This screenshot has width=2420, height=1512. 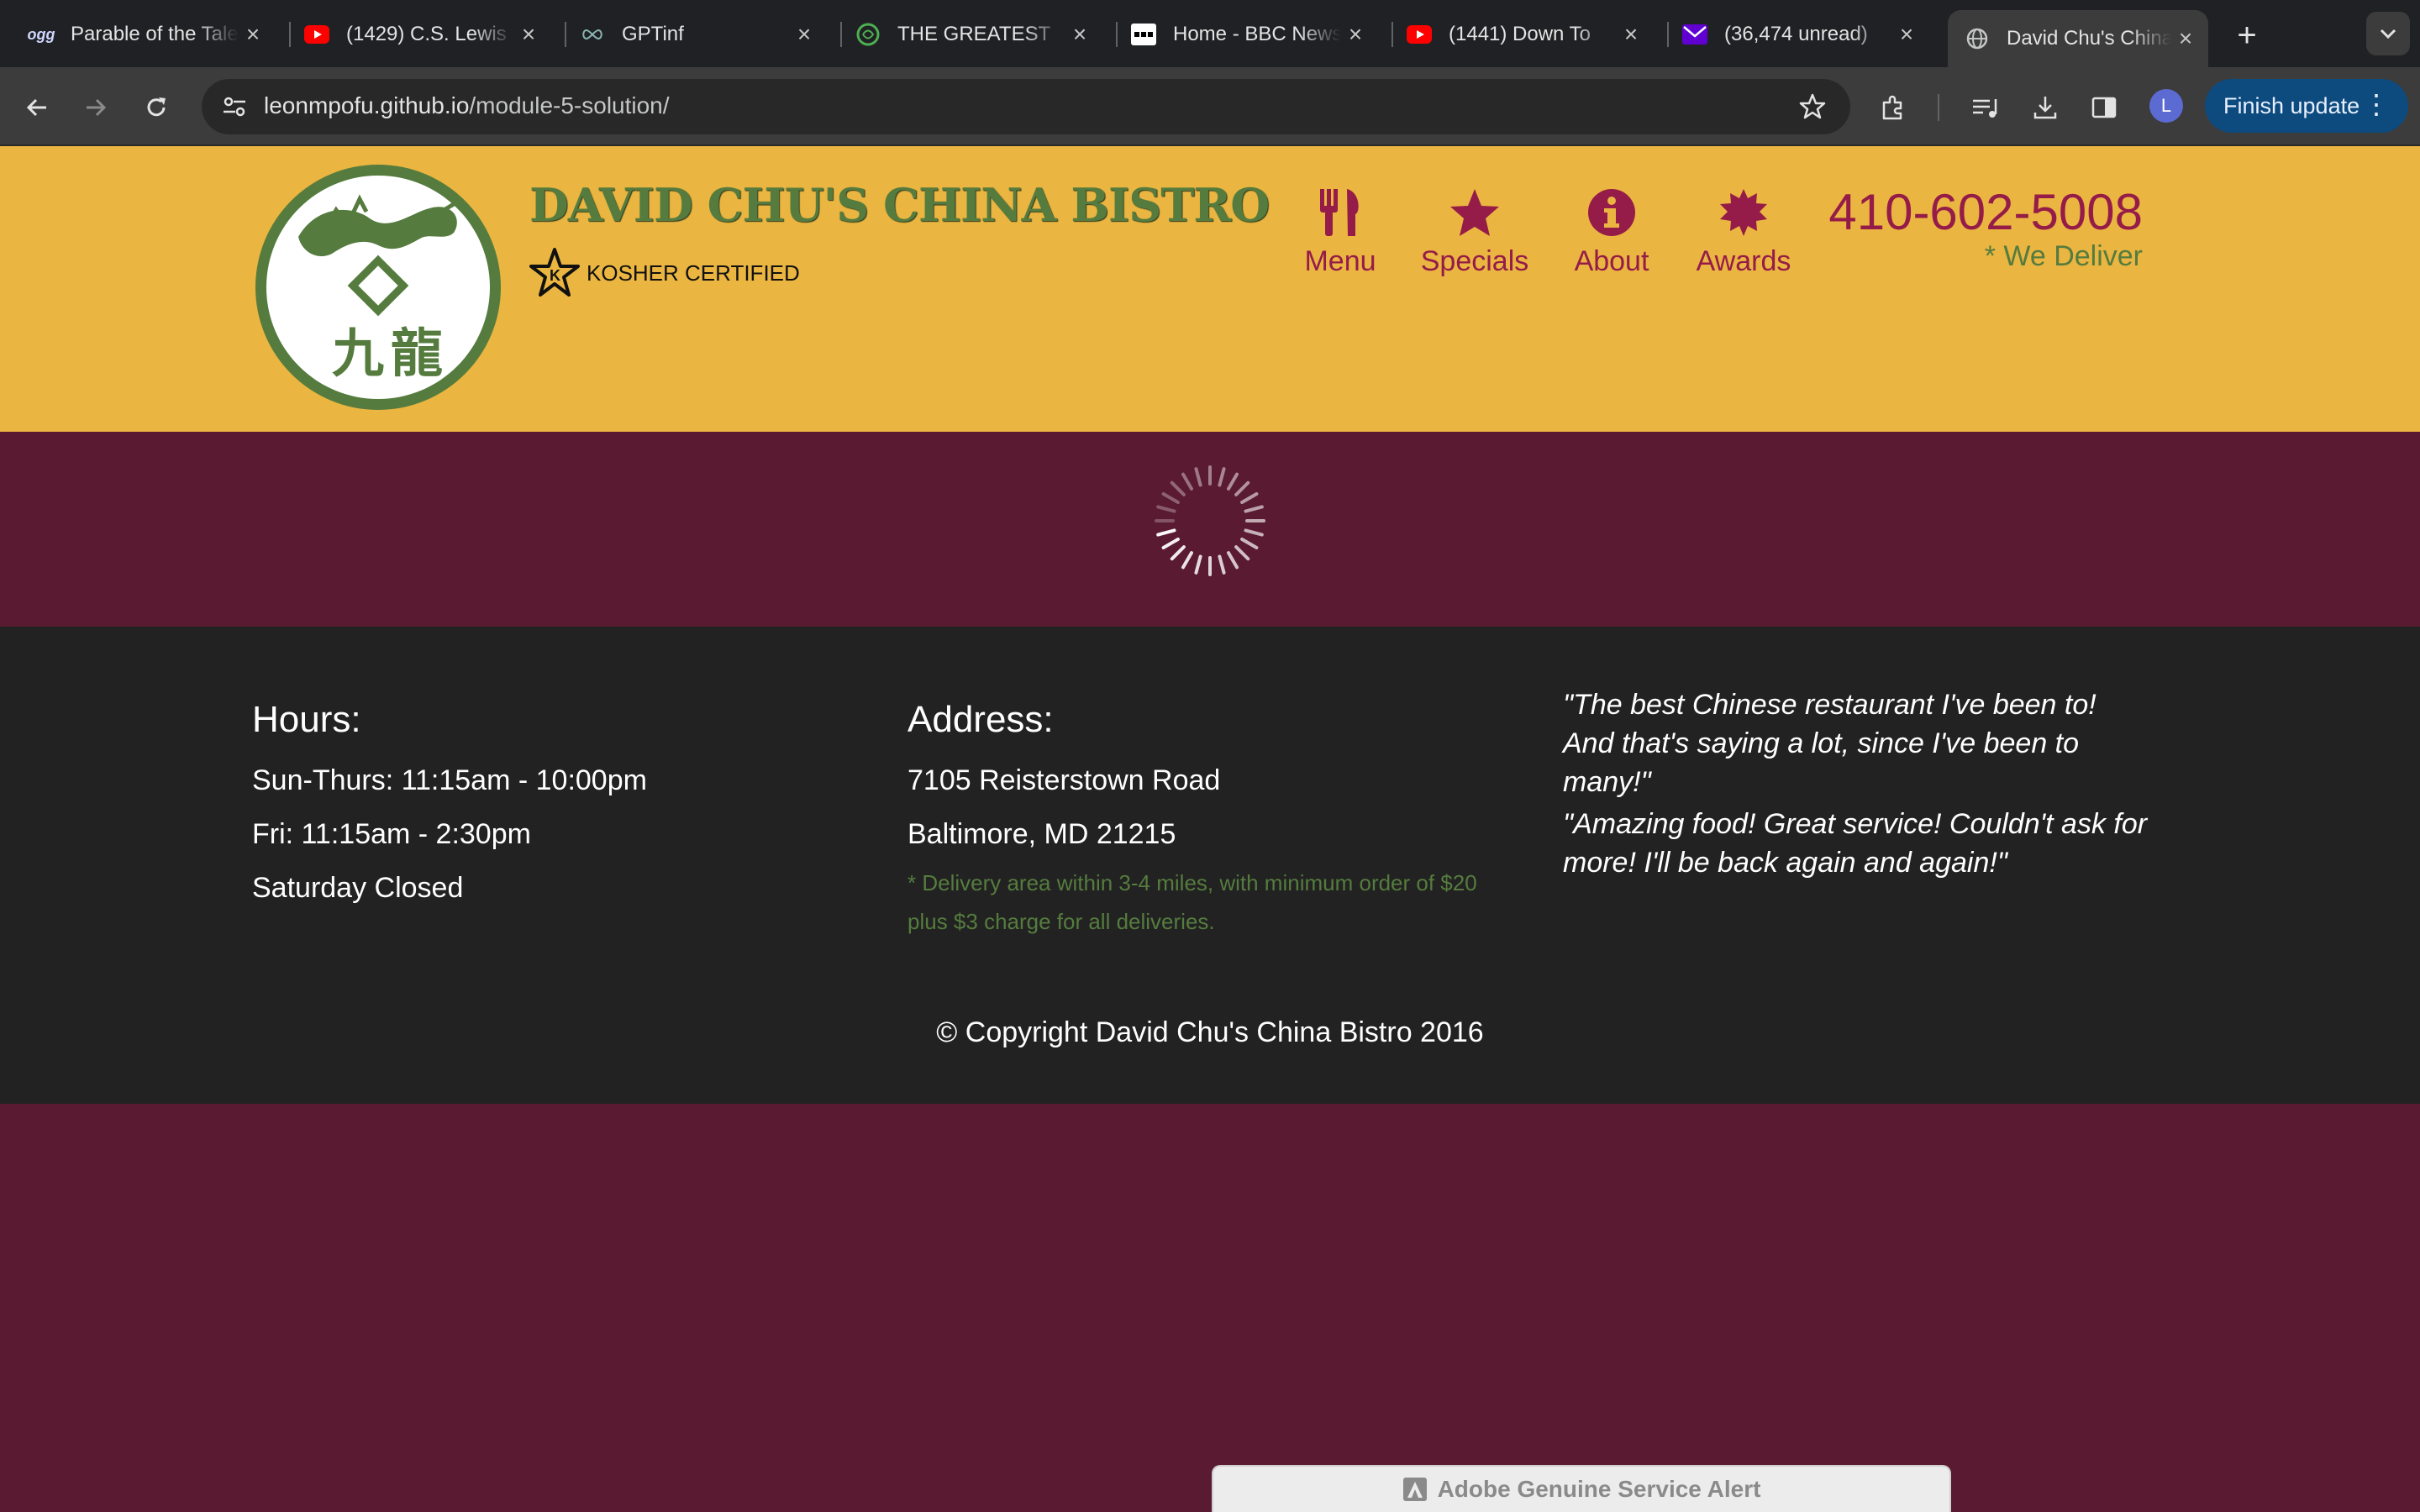 What do you see at coordinates (2063, 256) in the screenshot?
I see `we-deliver-text: * We Deliver` at bounding box center [2063, 256].